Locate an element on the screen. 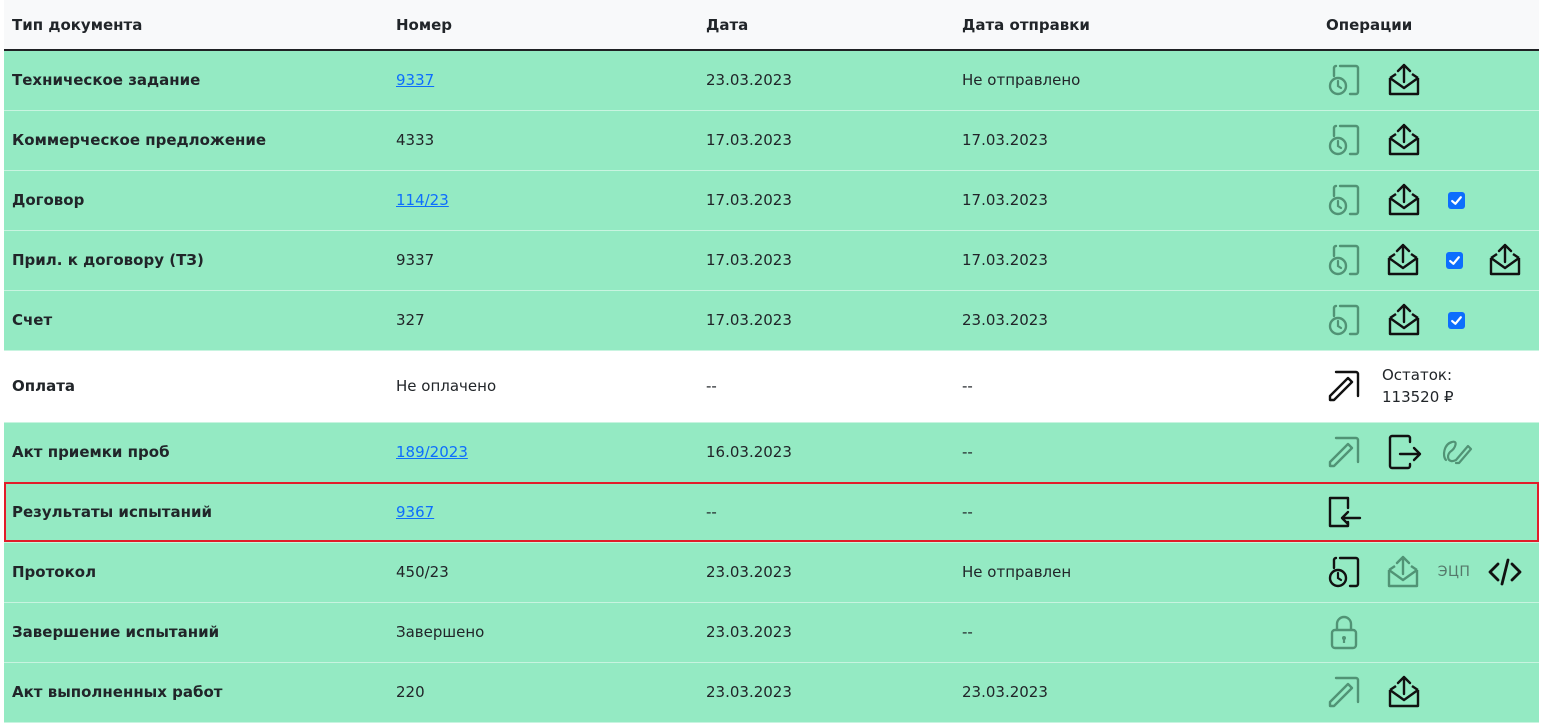  doc-number-cell: 189/2023 is located at coordinates (543, 452).